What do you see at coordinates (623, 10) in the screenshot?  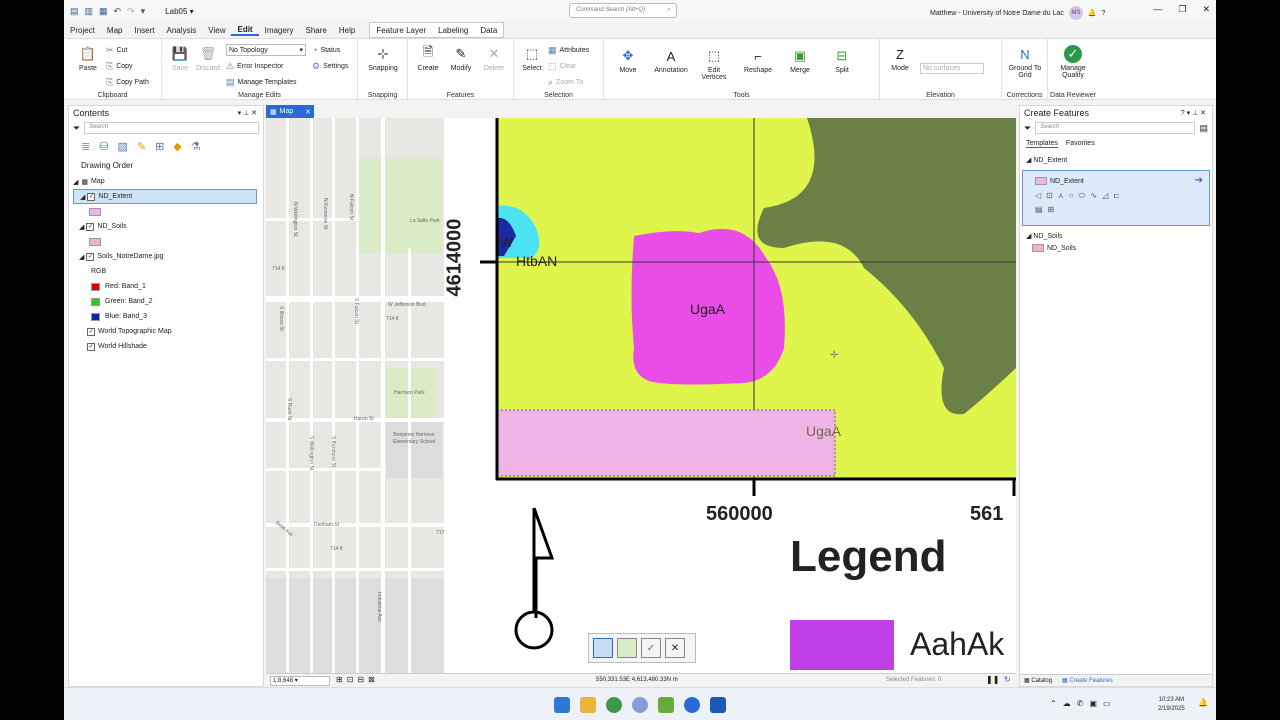 I see `command-search: Command Search (Alt+Q) ⌕` at bounding box center [623, 10].